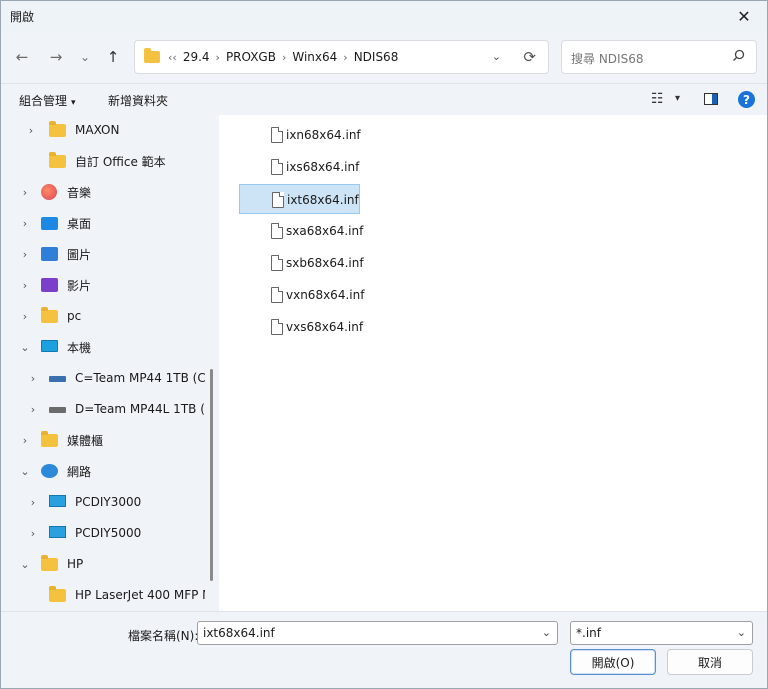  What do you see at coordinates (711, 101) in the screenshot?
I see `preview-pane-icon` at bounding box center [711, 101].